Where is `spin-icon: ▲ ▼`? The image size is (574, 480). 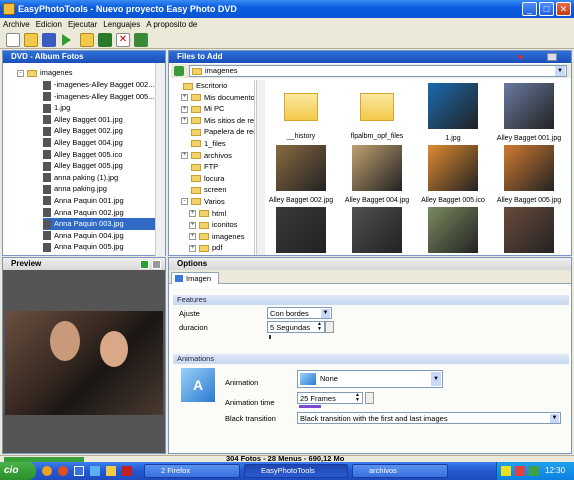
spin-icon: ▲ ▼ is located at coordinates (319, 327).